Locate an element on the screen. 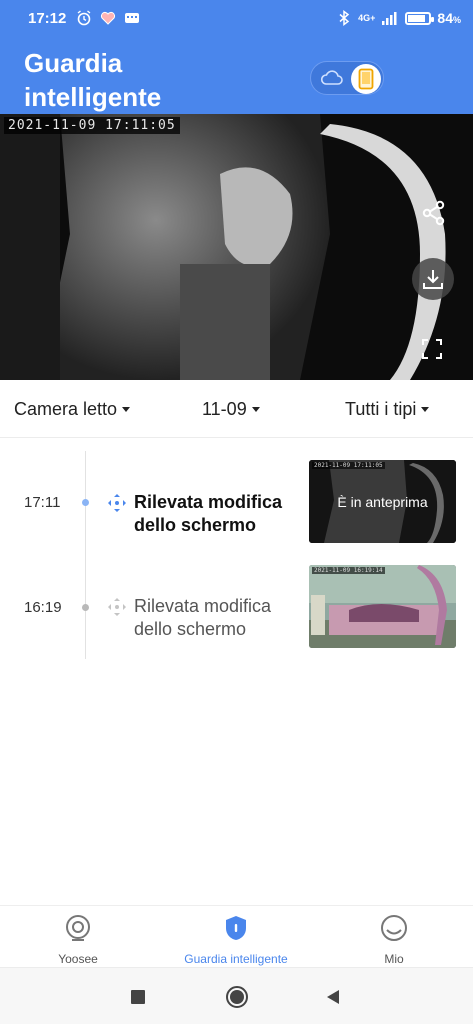  nav-item-yoosee: Yoosee is located at coordinates (78, 940).